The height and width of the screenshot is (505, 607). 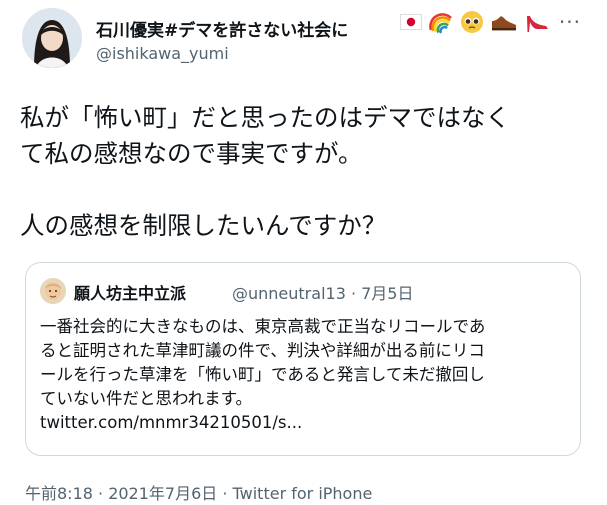 What do you see at coordinates (203, 225) in the screenshot?
I see `tweet-line: 人の感想を制限したいんですか？` at bounding box center [203, 225].